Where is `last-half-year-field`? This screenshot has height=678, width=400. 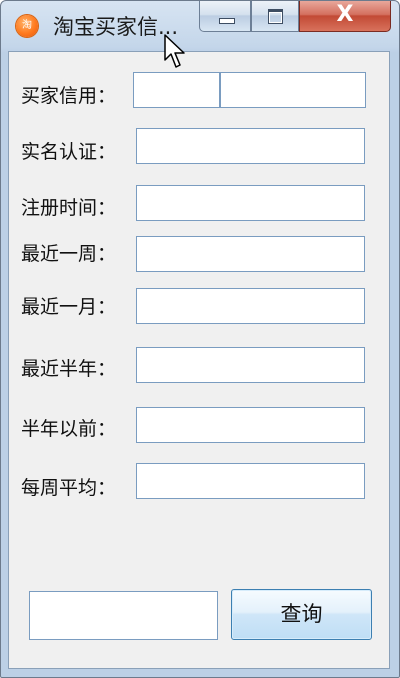 last-half-year-field is located at coordinates (250, 365).